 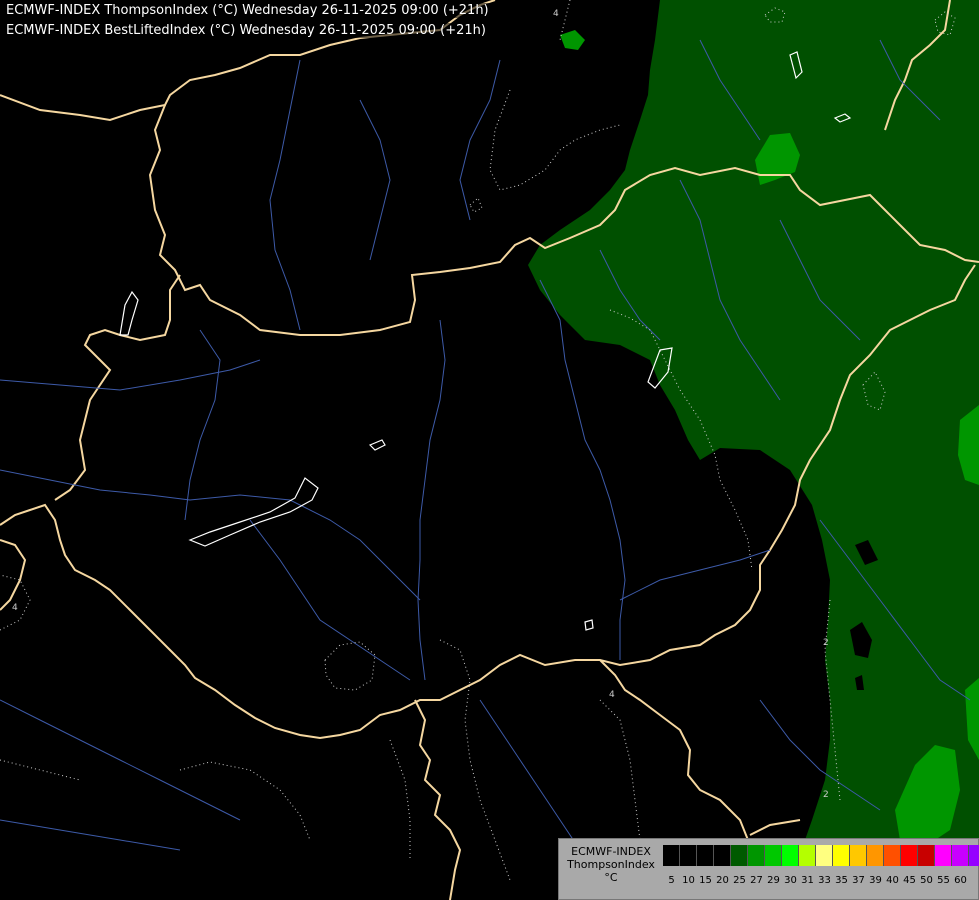 I want to click on legend-tick: 40, so click(x=892, y=880).